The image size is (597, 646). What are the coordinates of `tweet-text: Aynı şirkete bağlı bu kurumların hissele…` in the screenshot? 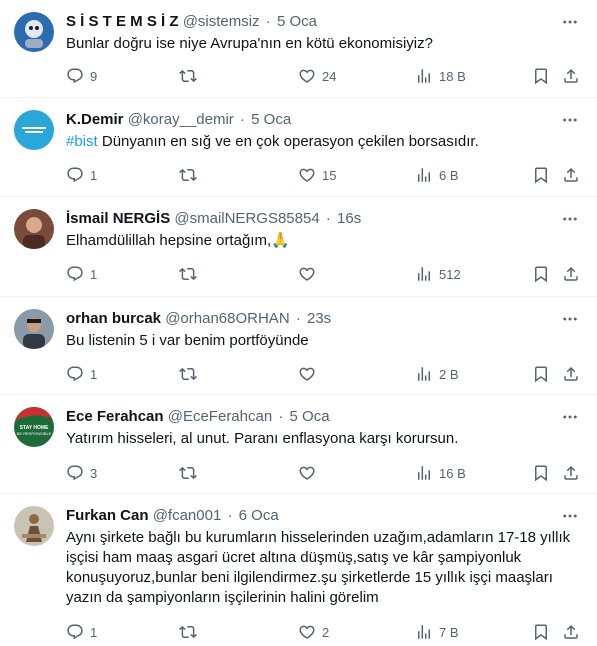 It's located at (322, 568).